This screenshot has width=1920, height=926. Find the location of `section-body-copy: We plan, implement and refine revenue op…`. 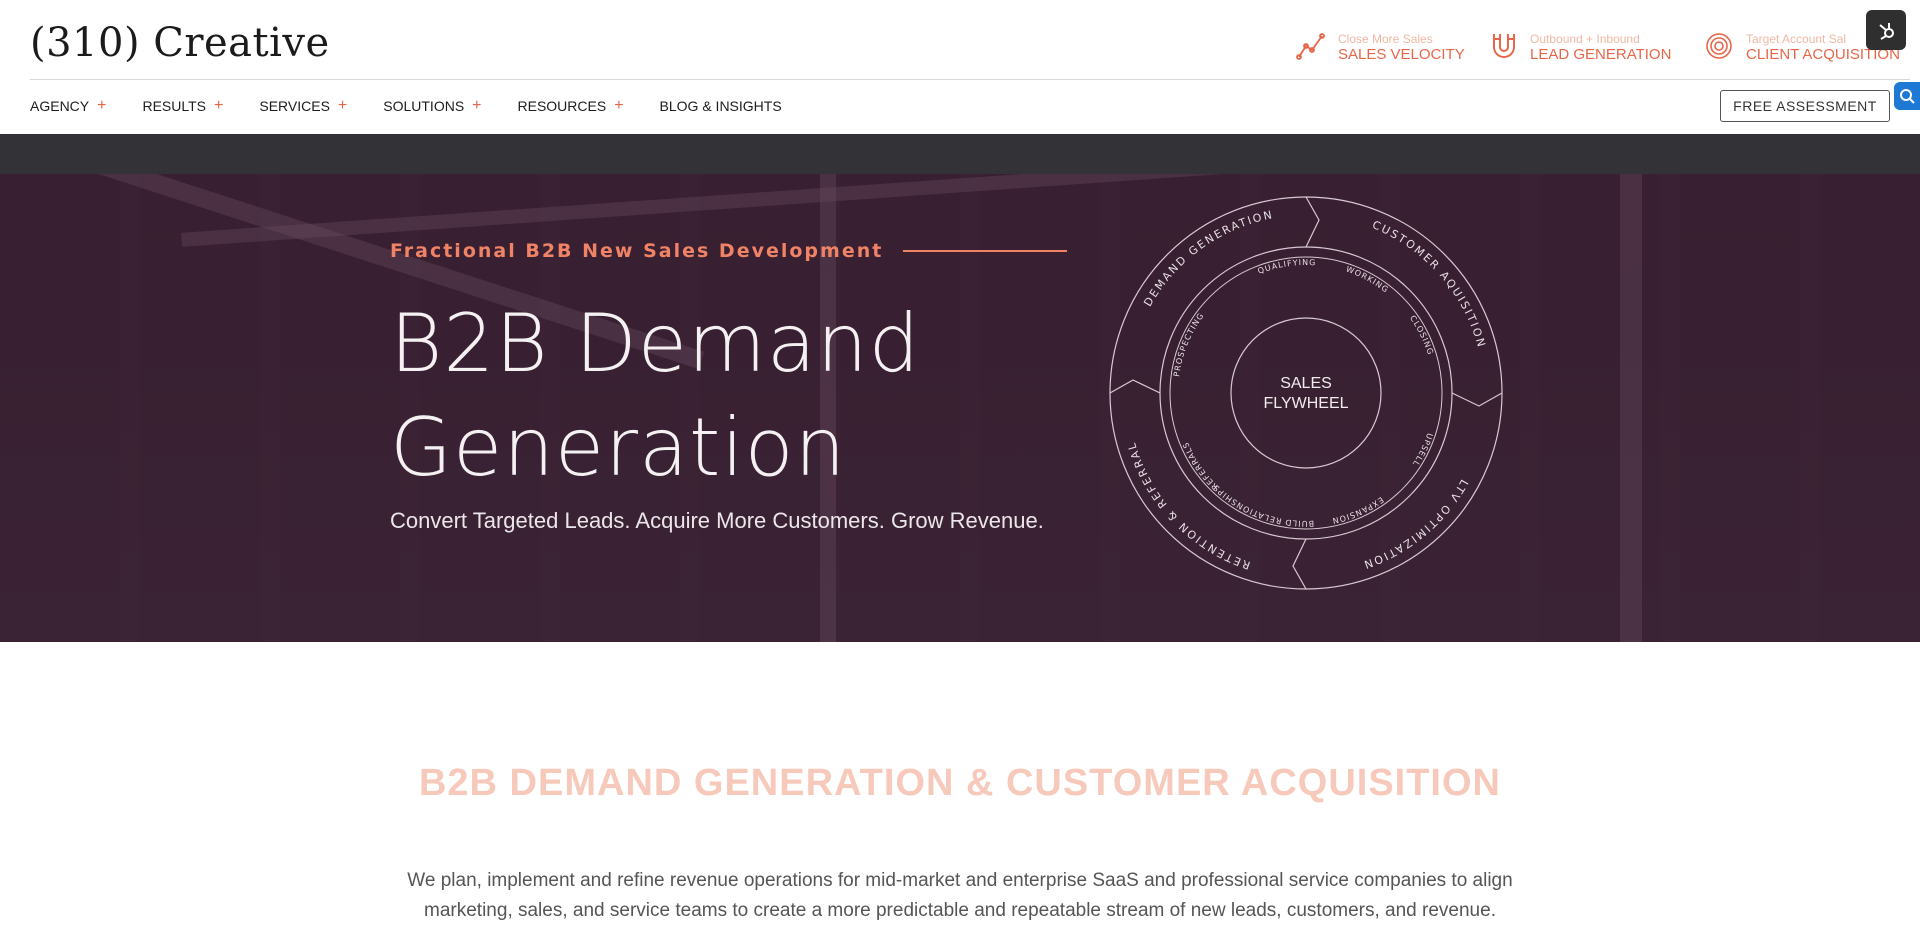

section-body-copy: We plan, implement and refine revenue op… is located at coordinates (960, 895).